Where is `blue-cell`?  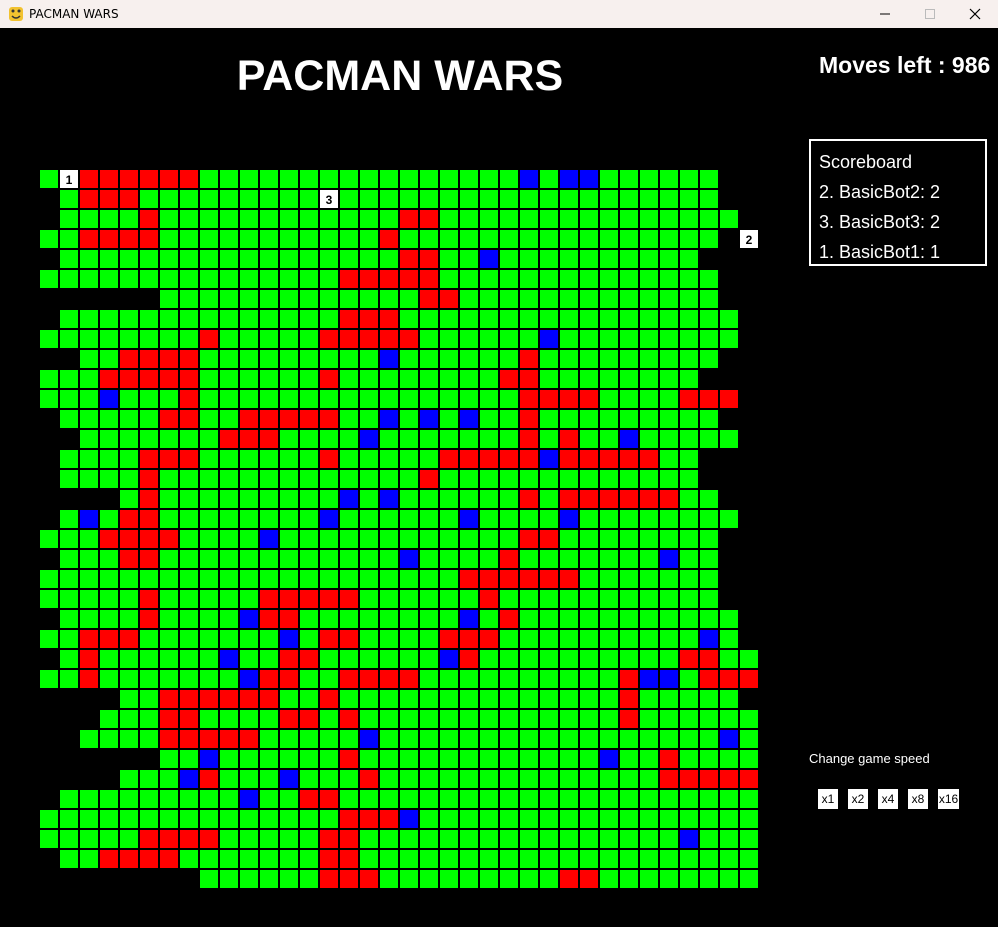 blue-cell is located at coordinates (229, 659).